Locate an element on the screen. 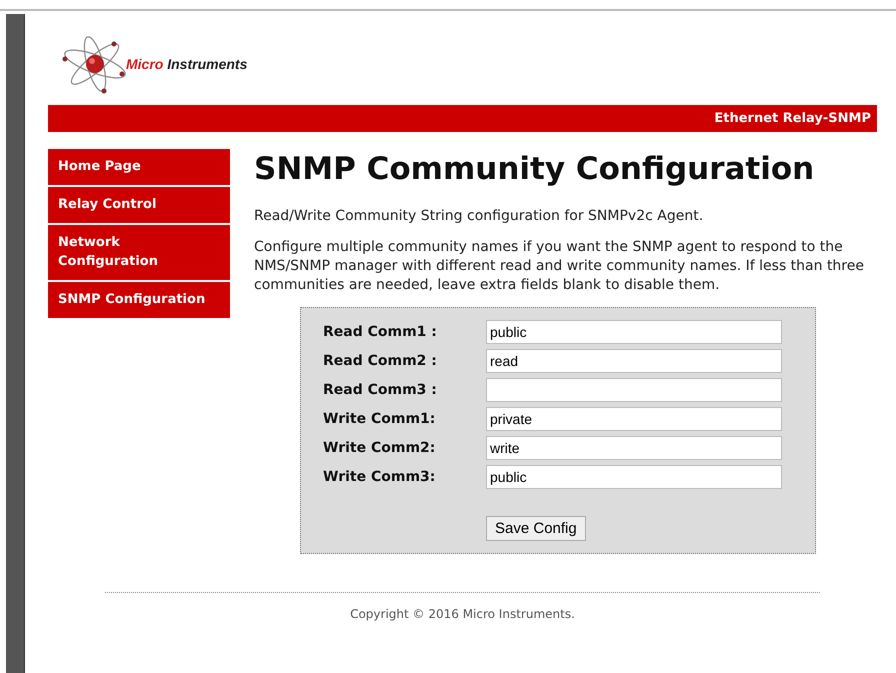 This screenshot has height=673, width=896. nav-link: Network Configuration is located at coordinates (139, 252).